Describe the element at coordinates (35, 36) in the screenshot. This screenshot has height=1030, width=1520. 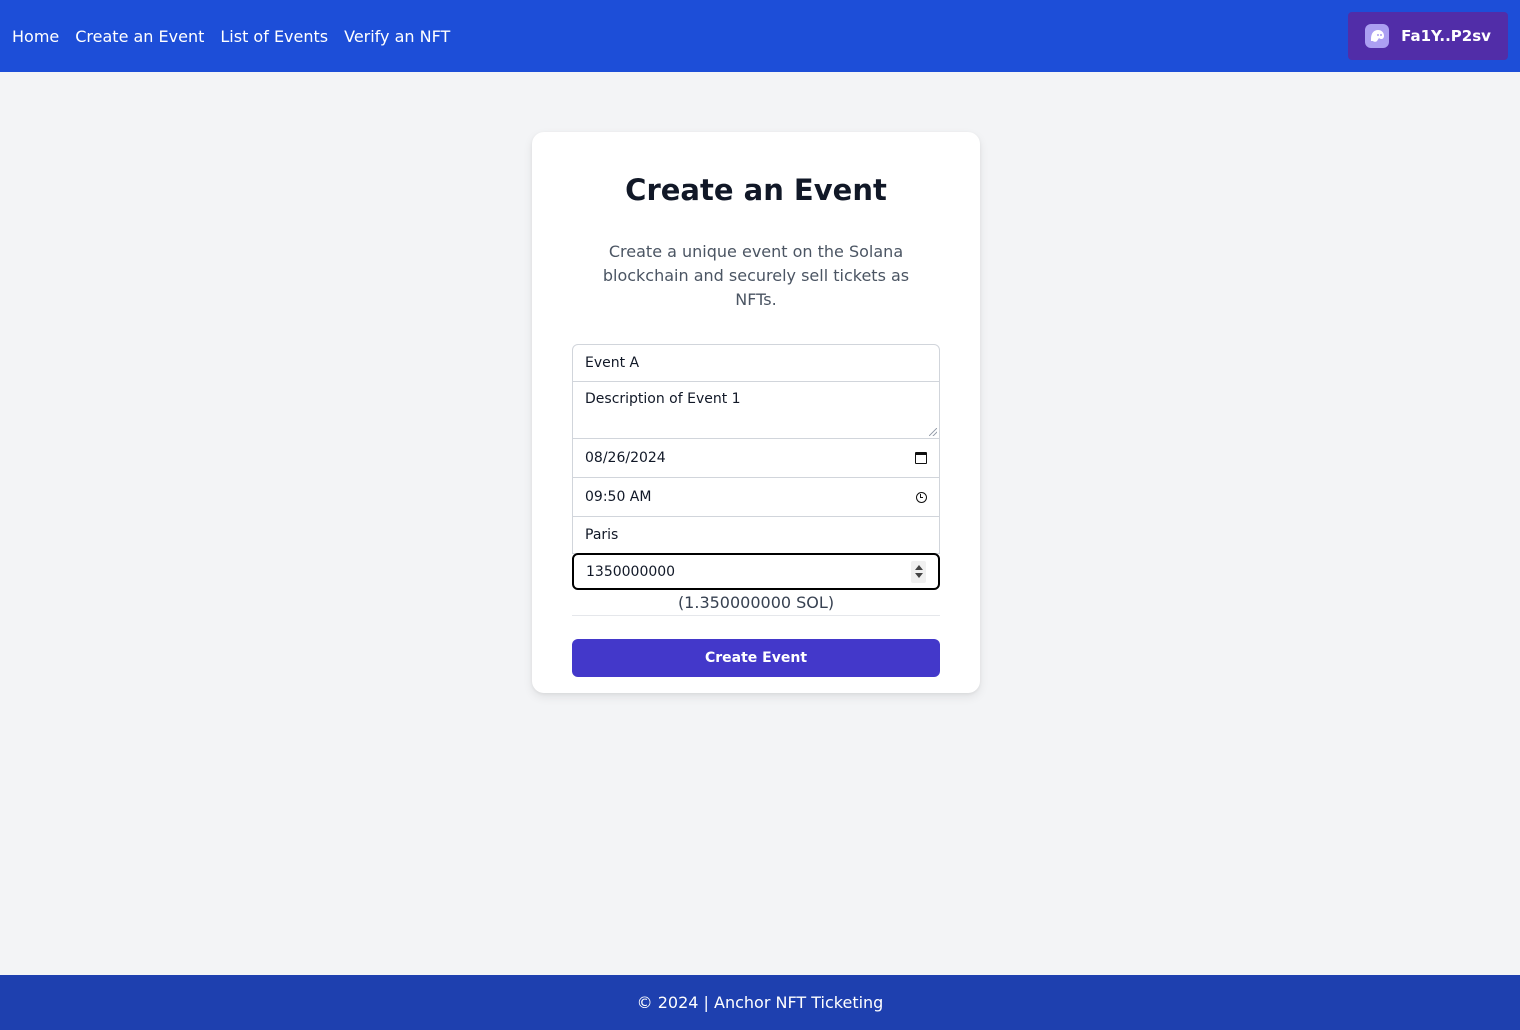
I see `nav-link-home: Home` at that location.